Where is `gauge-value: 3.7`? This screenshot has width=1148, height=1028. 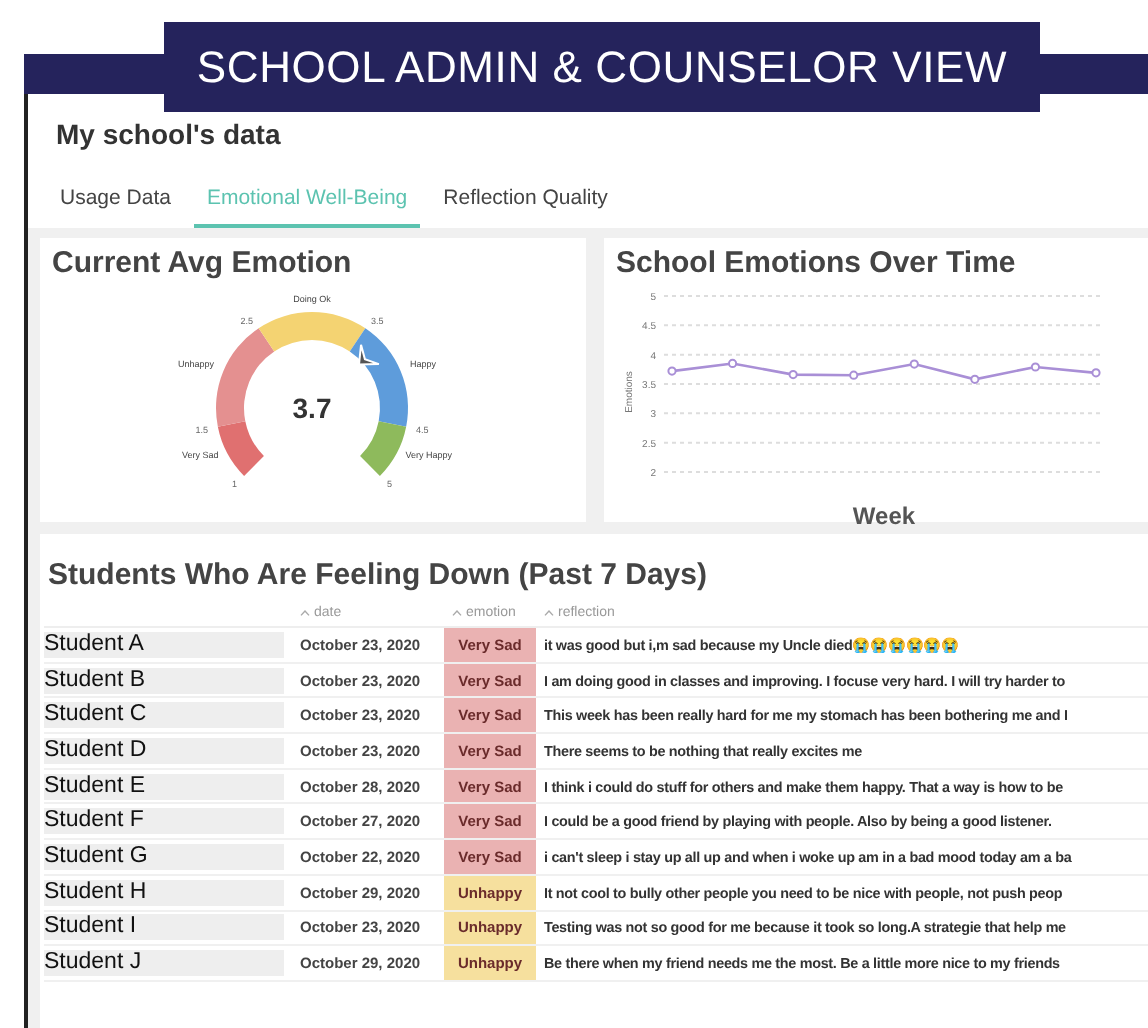
gauge-value: 3.7 is located at coordinates (312, 408).